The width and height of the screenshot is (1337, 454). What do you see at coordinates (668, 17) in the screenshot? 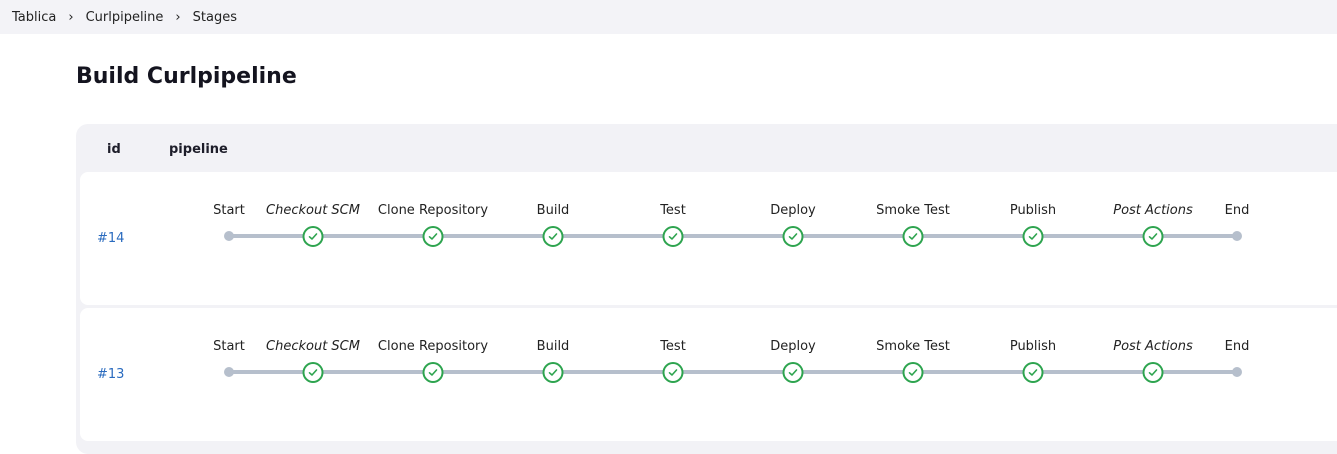
I see `breadcrumb: Tablica › Curlpipeline › Stages` at bounding box center [668, 17].